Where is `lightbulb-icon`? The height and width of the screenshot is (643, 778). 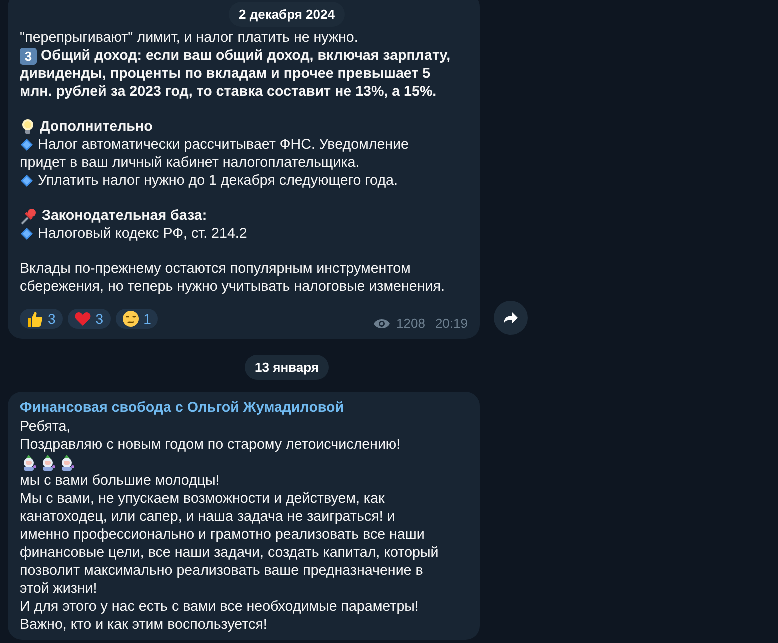 lightbulb-icon is located at coordinates (28, 127).